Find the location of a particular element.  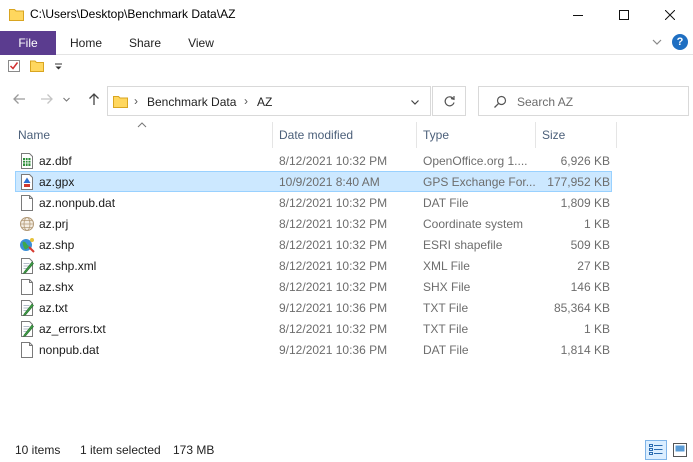

ribbon-tabs: File Home Share View ? is located at coordinates (346, 43).